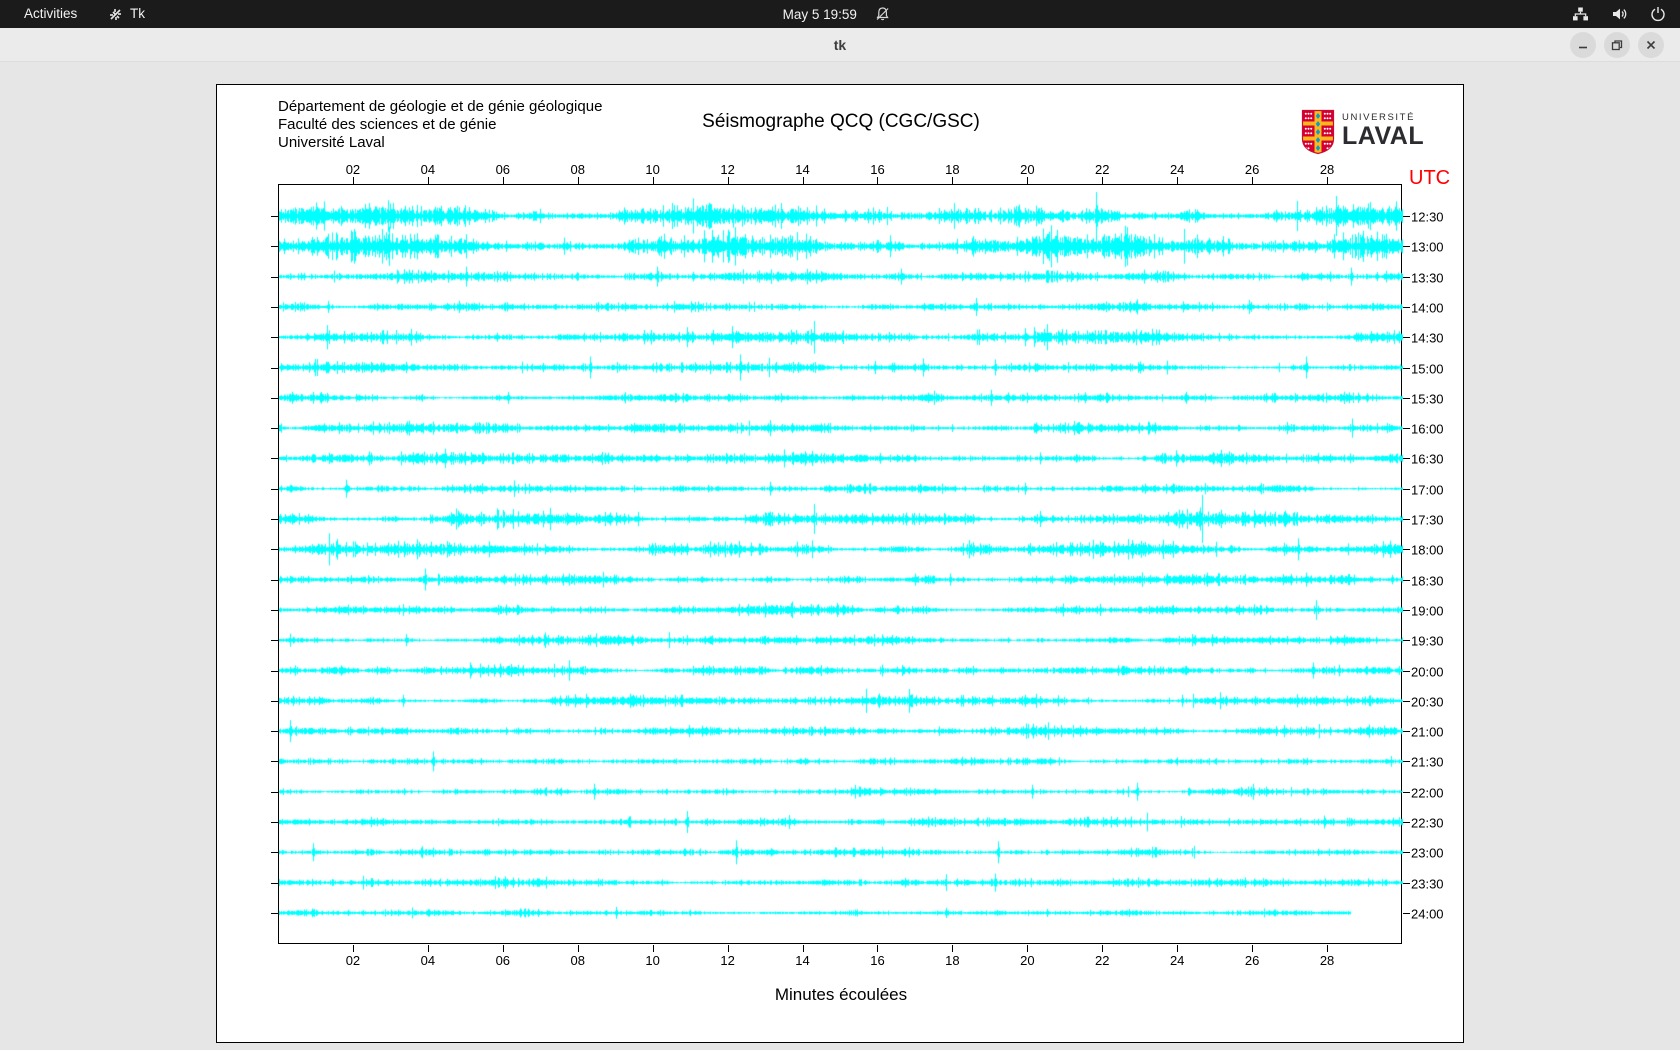 The height and width of the screenshot is (1050, 1680). What do you see at coordinates (577, 960) in the screenshot?
I see `x-tick-label-bottom: 08` at bounding box center [577, 960].